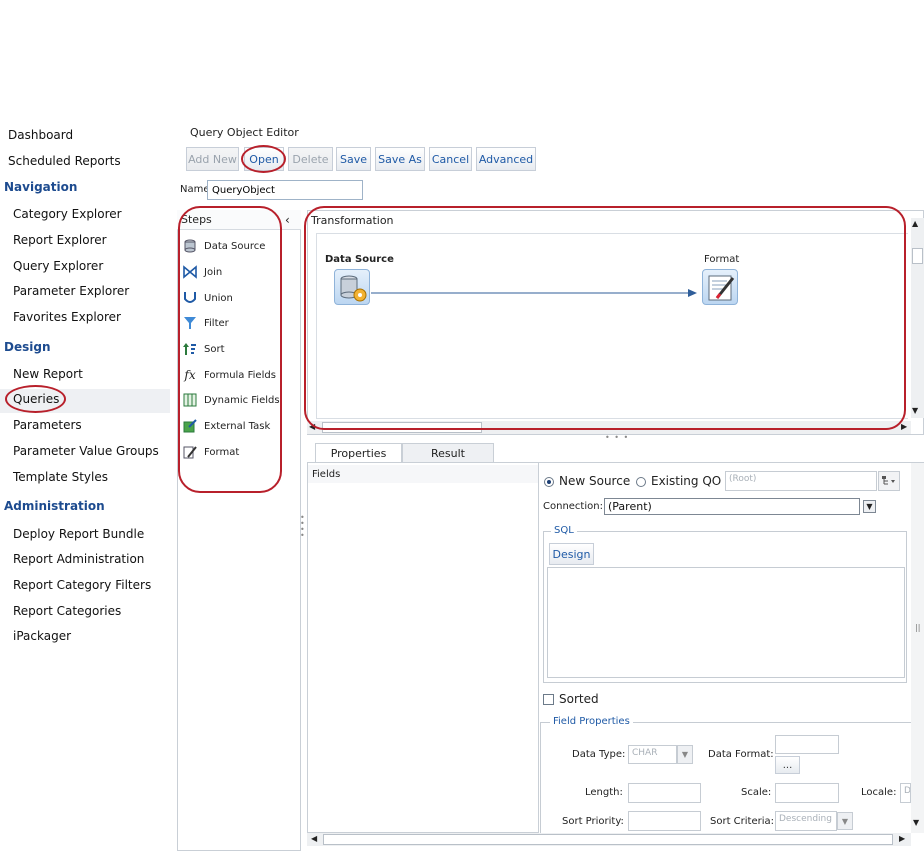 The width and height of the screenshot is (924, 851). I want to click on data-format-label: Data Format:, so click(741, 754).